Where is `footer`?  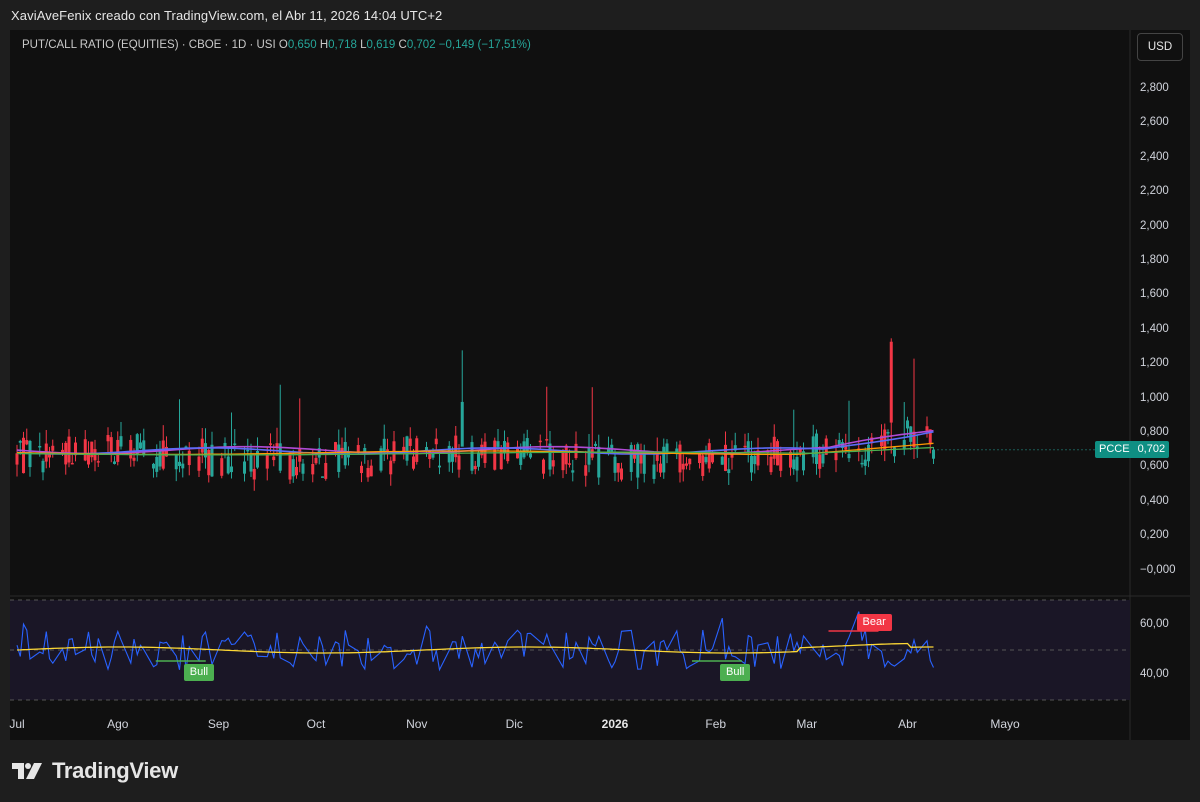 footer is located at coordinates (600, 771).